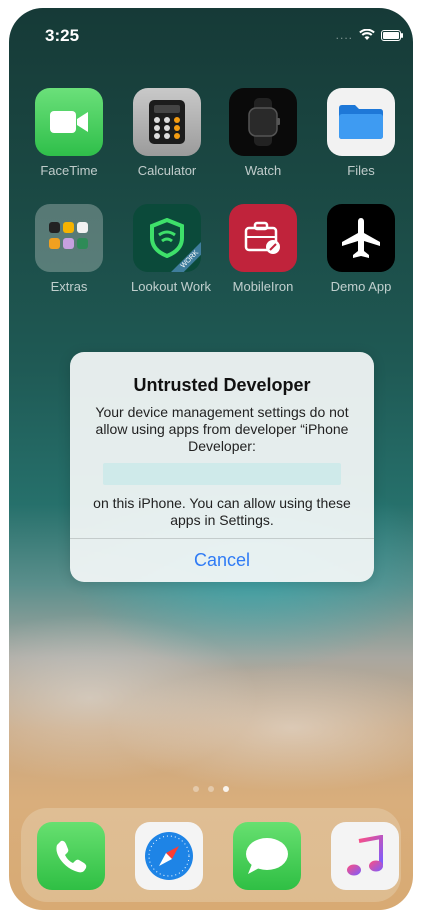 The width and height of the screenshot is (422, 918). Describe the element at coordinates (171, 286) in the screenshot. I see `app-label: Lookout Work` at that location.